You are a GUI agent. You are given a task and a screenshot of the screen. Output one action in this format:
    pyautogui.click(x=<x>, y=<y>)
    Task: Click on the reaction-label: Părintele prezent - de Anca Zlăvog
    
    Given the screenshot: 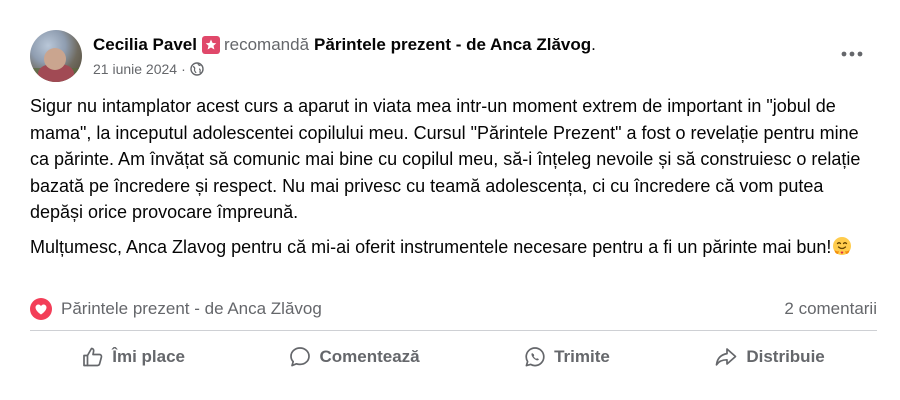 What is the action you would take?
    pyautogui.click(x=191, y=308)
    